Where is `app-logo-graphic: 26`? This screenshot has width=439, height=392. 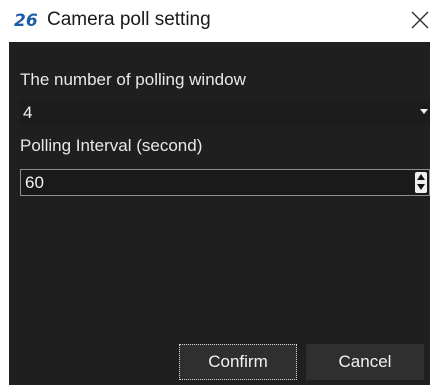
app-logo-graphic: 26 is located at coordinates (26, 21).